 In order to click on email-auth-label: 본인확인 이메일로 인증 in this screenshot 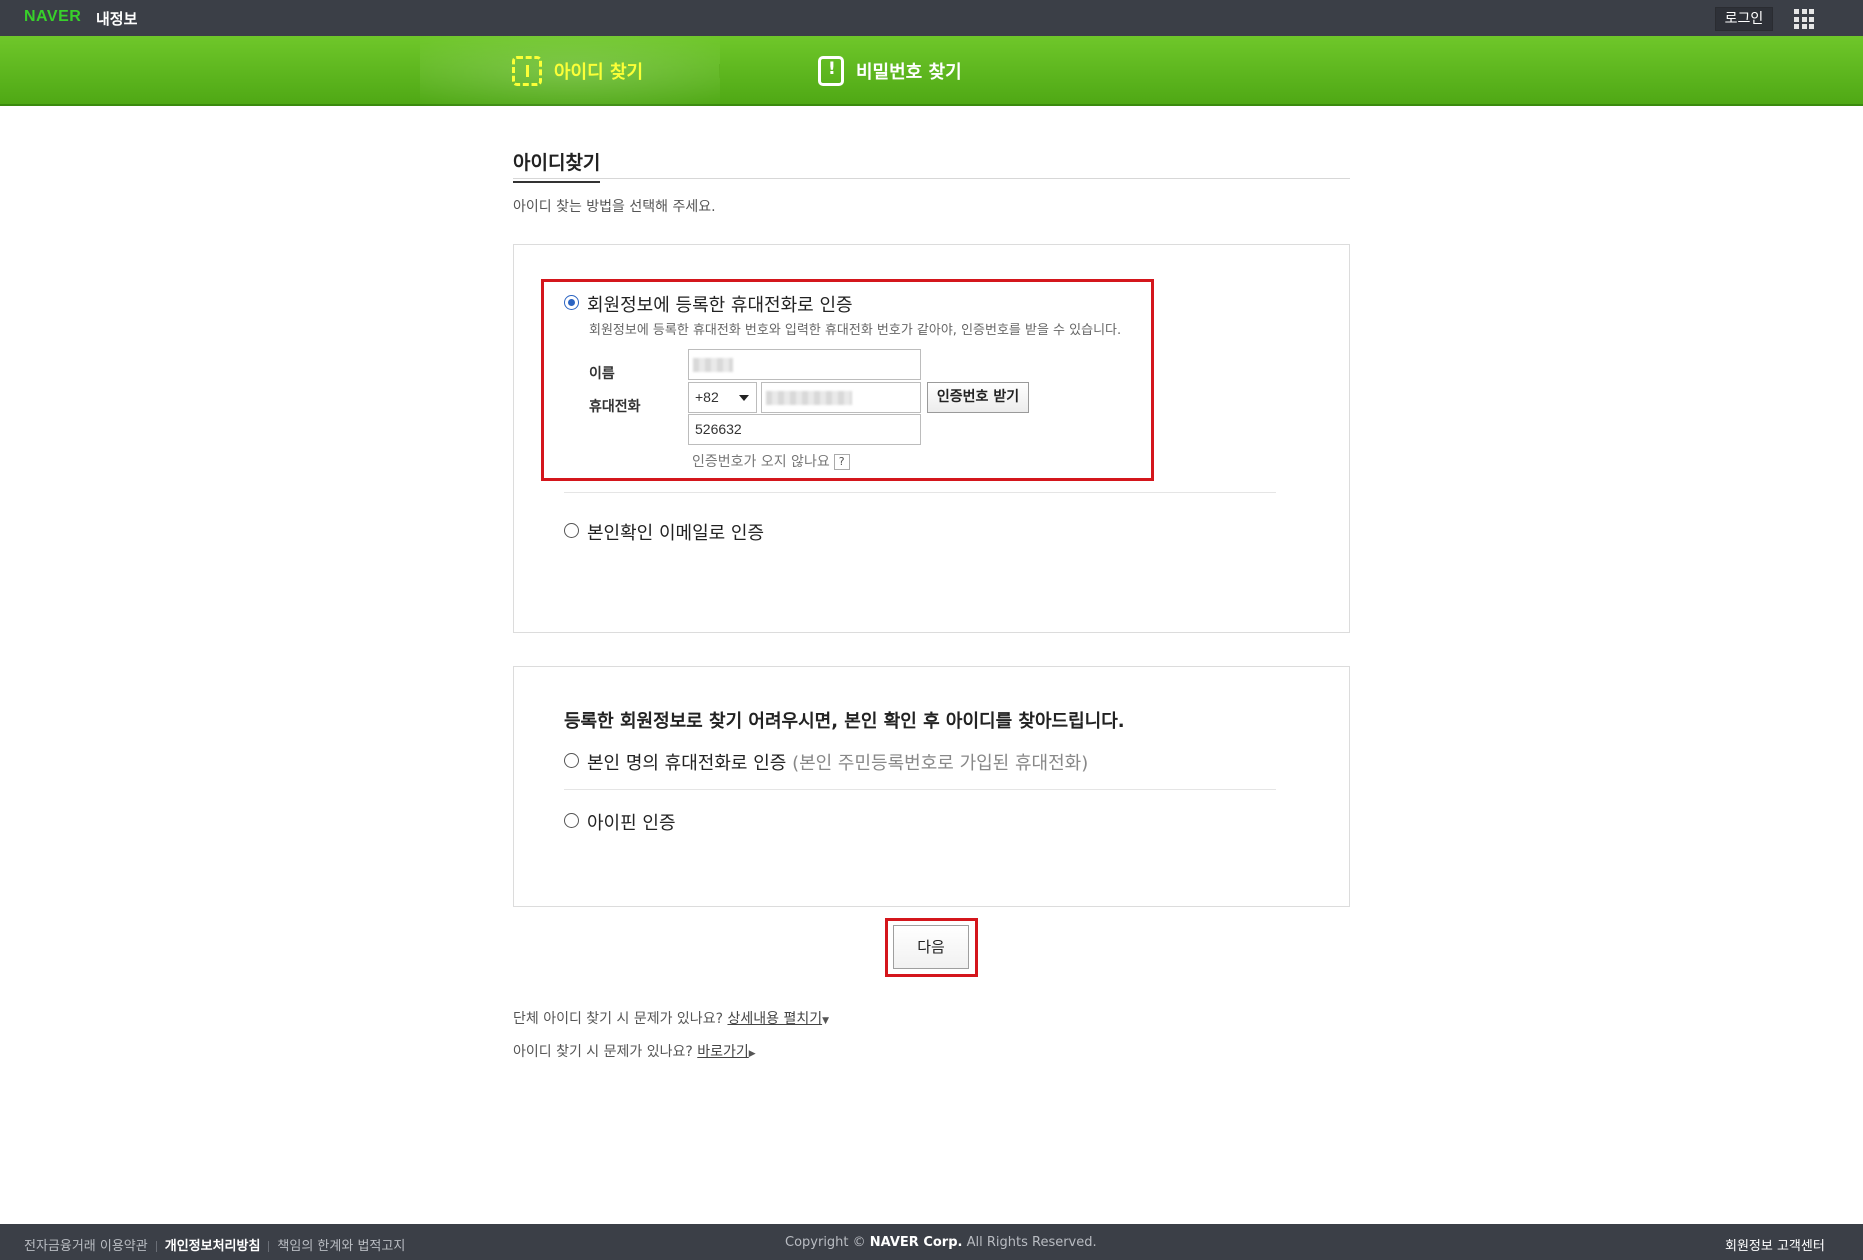, I will do `click(675, 532)`.